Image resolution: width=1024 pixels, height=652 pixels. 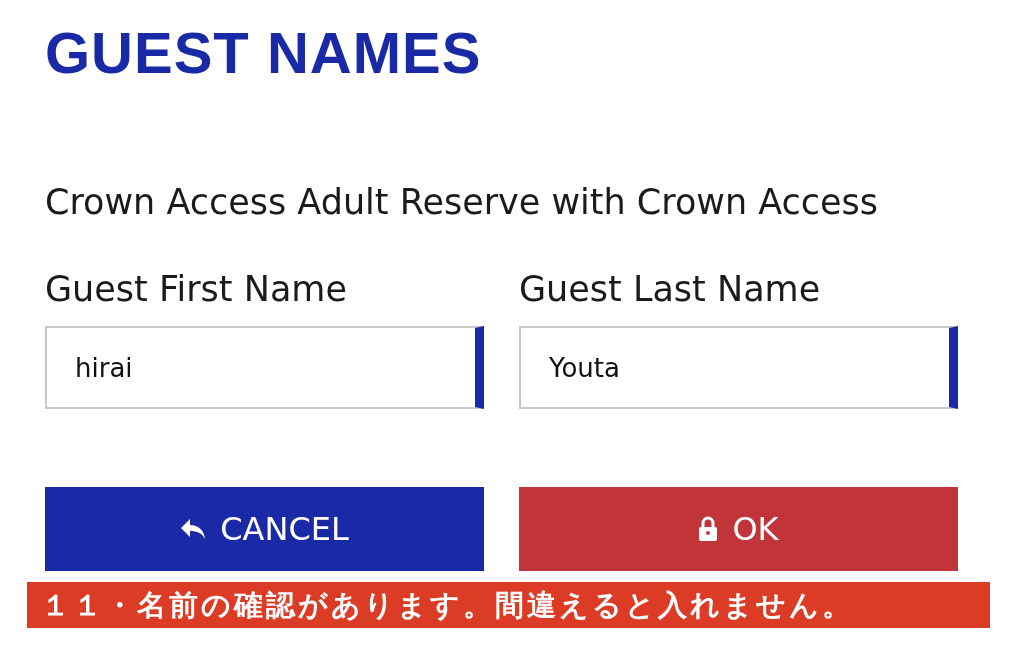 I want to click on caption-banner: １１・名前の確認があります。間違えると入れません。, so click(x=508, y=605).